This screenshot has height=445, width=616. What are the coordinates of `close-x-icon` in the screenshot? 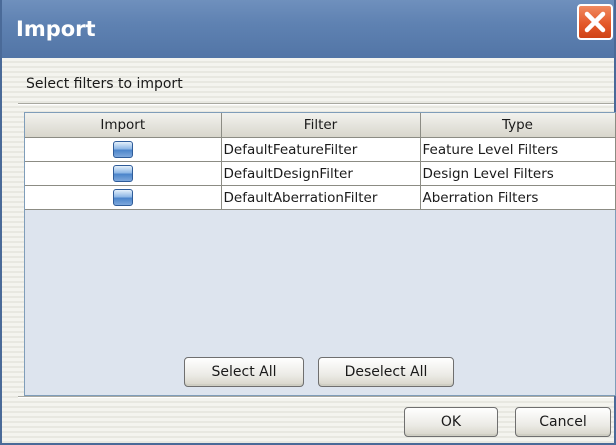 It's located at (595, 22).